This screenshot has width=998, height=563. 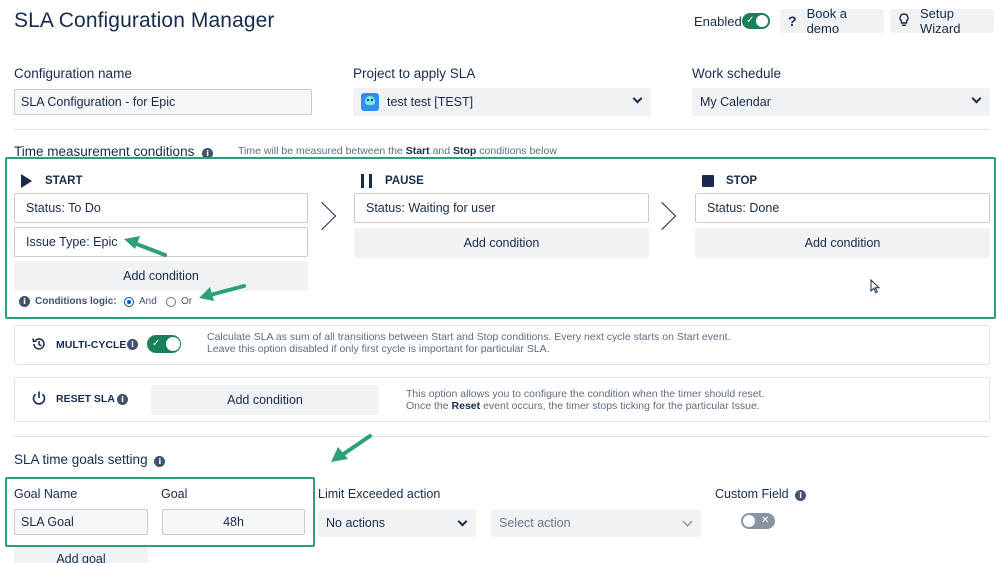 What do you see at coordinates (85, 399) in the screenshot?
I see `reset-sla-title: RESET SLA` at bounding box center [85, 399].